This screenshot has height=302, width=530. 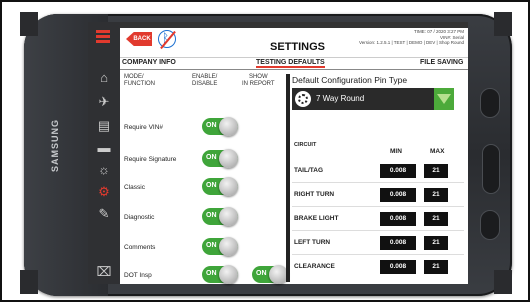 I want to click on side-button-bottom, so click(x=490, y=225).